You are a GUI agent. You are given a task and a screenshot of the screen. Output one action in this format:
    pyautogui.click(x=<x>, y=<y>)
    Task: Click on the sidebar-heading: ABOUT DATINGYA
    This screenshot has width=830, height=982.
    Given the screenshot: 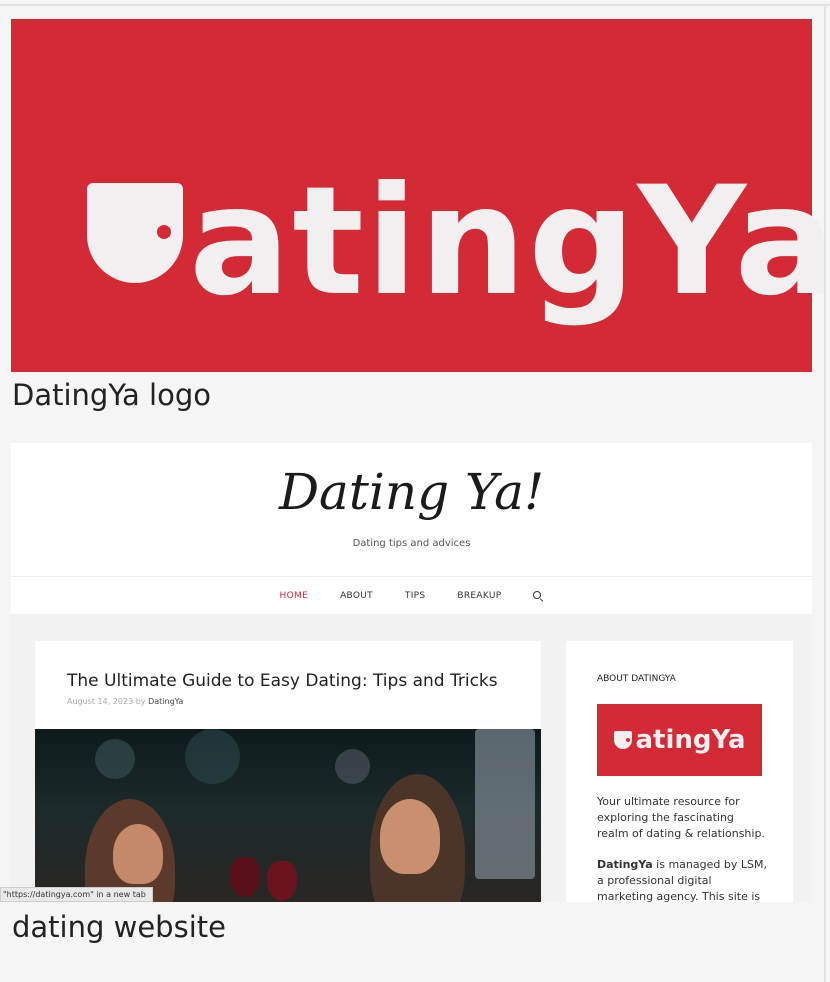 What is the action you would take?
    pyautogui.click(x=636, y=679)
    